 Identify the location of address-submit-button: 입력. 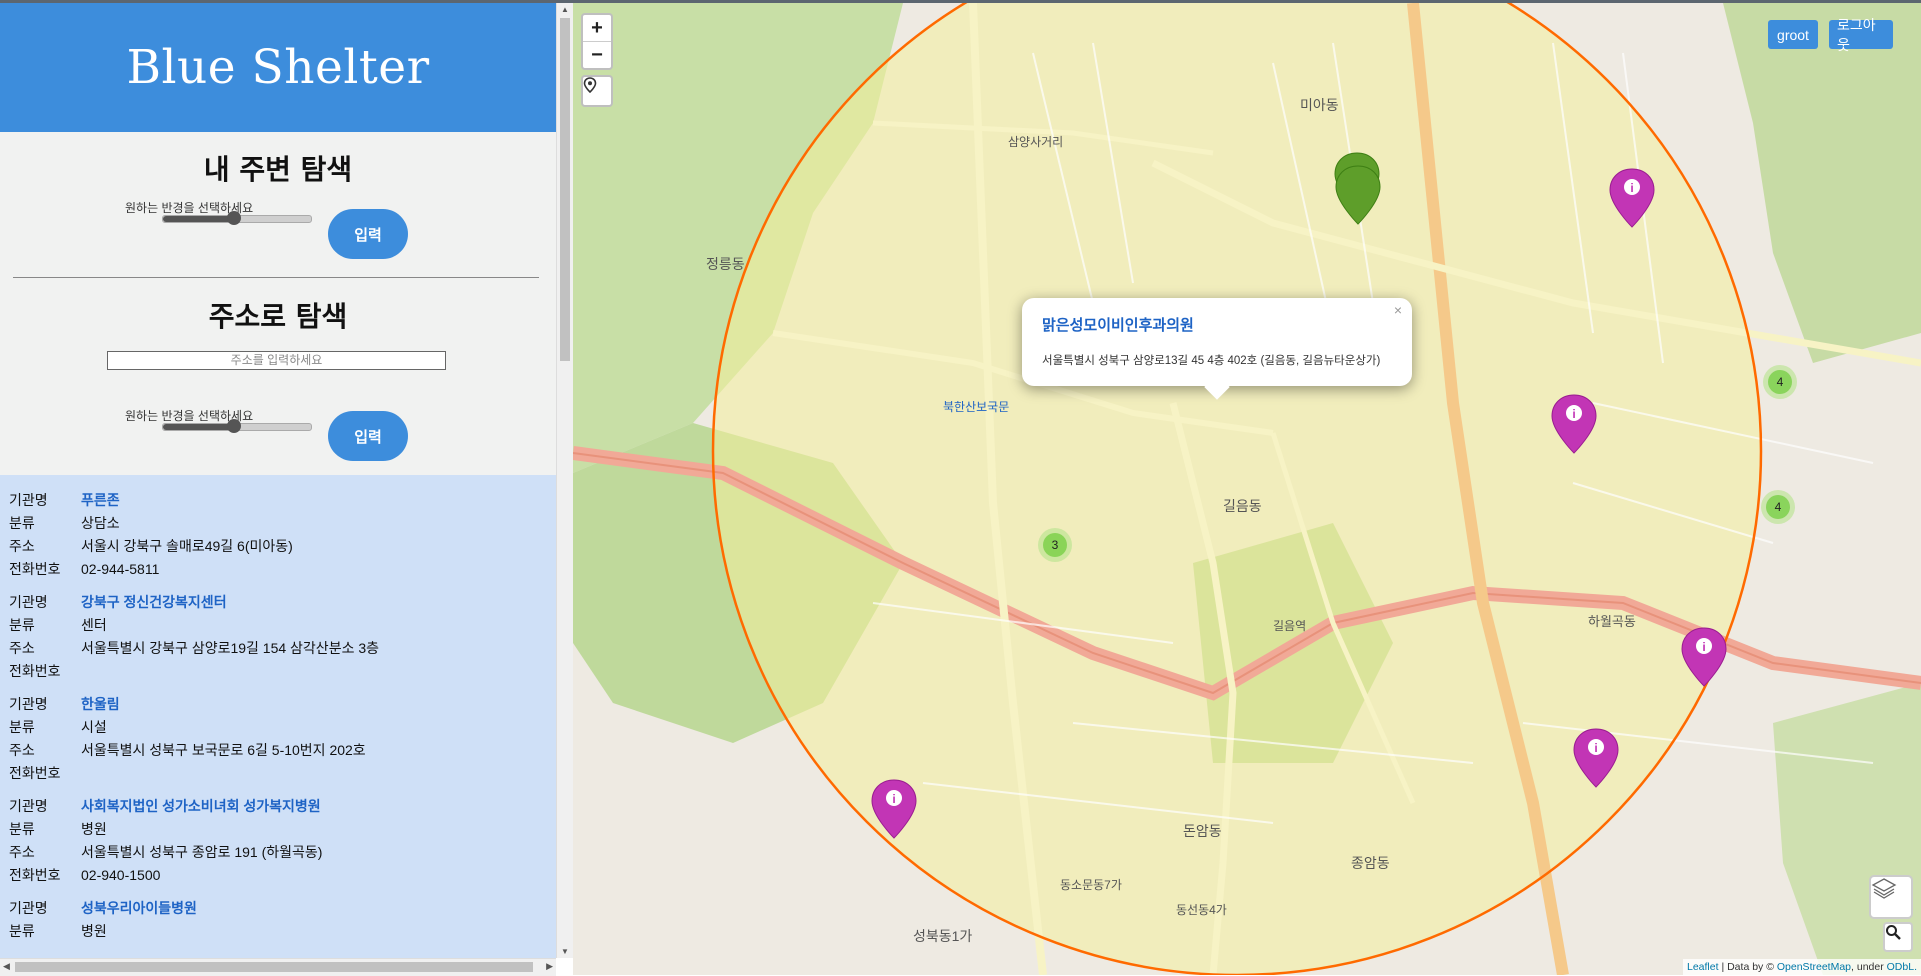
(368, 436).